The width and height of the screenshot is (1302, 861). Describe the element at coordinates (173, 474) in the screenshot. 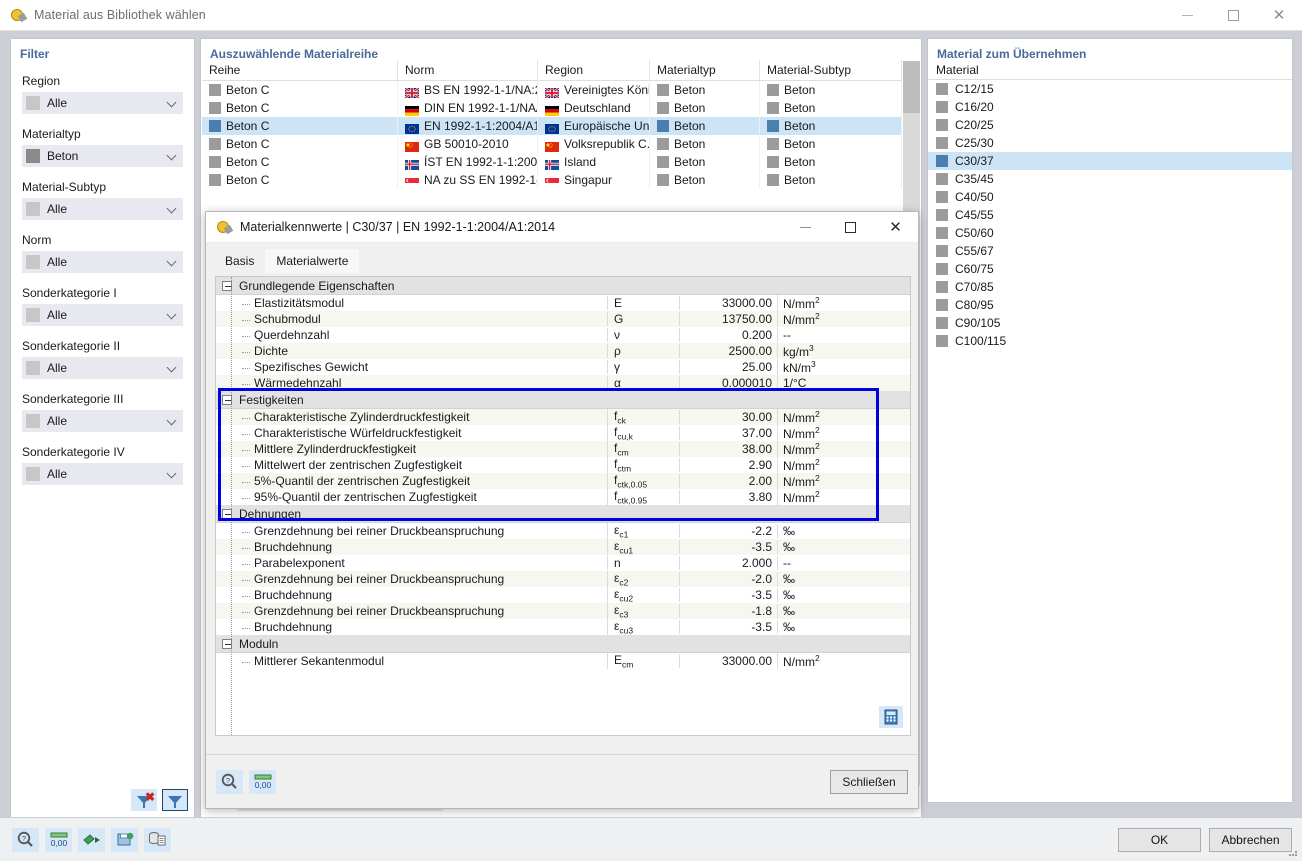

I see `chevron-down-icon` at that location.